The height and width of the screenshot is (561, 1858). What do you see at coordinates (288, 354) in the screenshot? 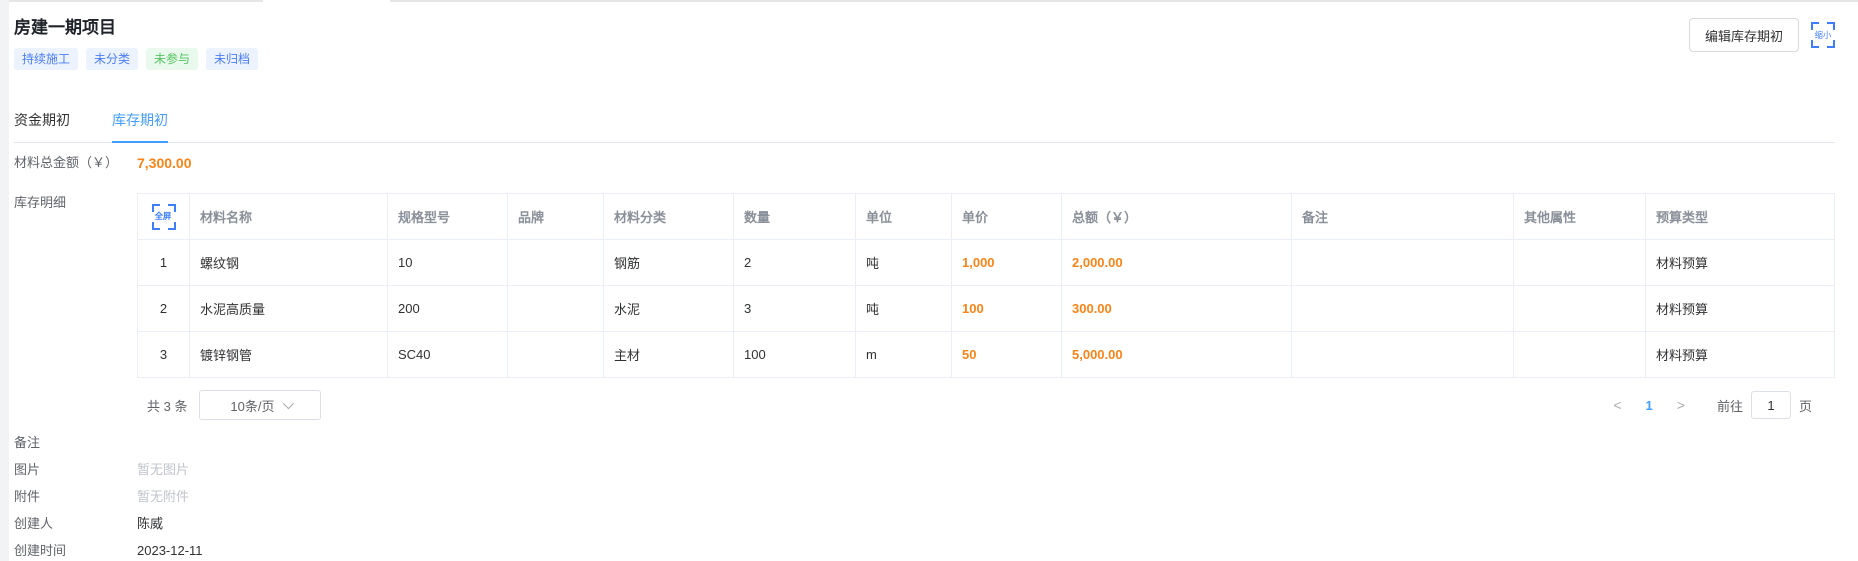
I see `cell-name: 镀锌钢管` at bounding box center [288, 354].